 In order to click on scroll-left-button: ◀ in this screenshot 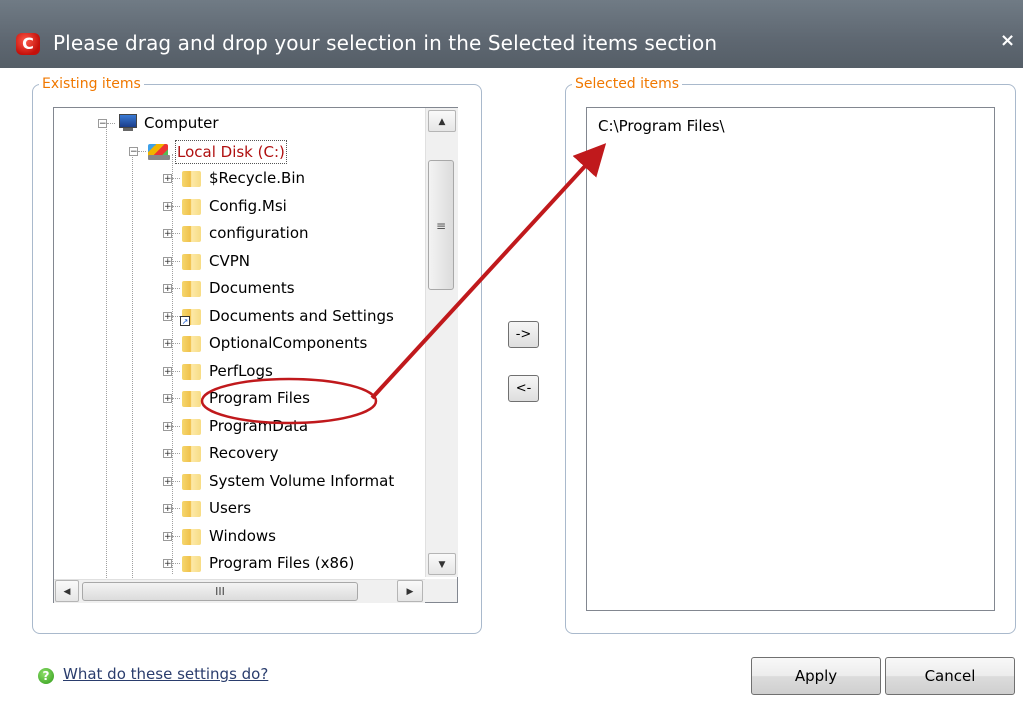, I will do `click(67, 591)`.